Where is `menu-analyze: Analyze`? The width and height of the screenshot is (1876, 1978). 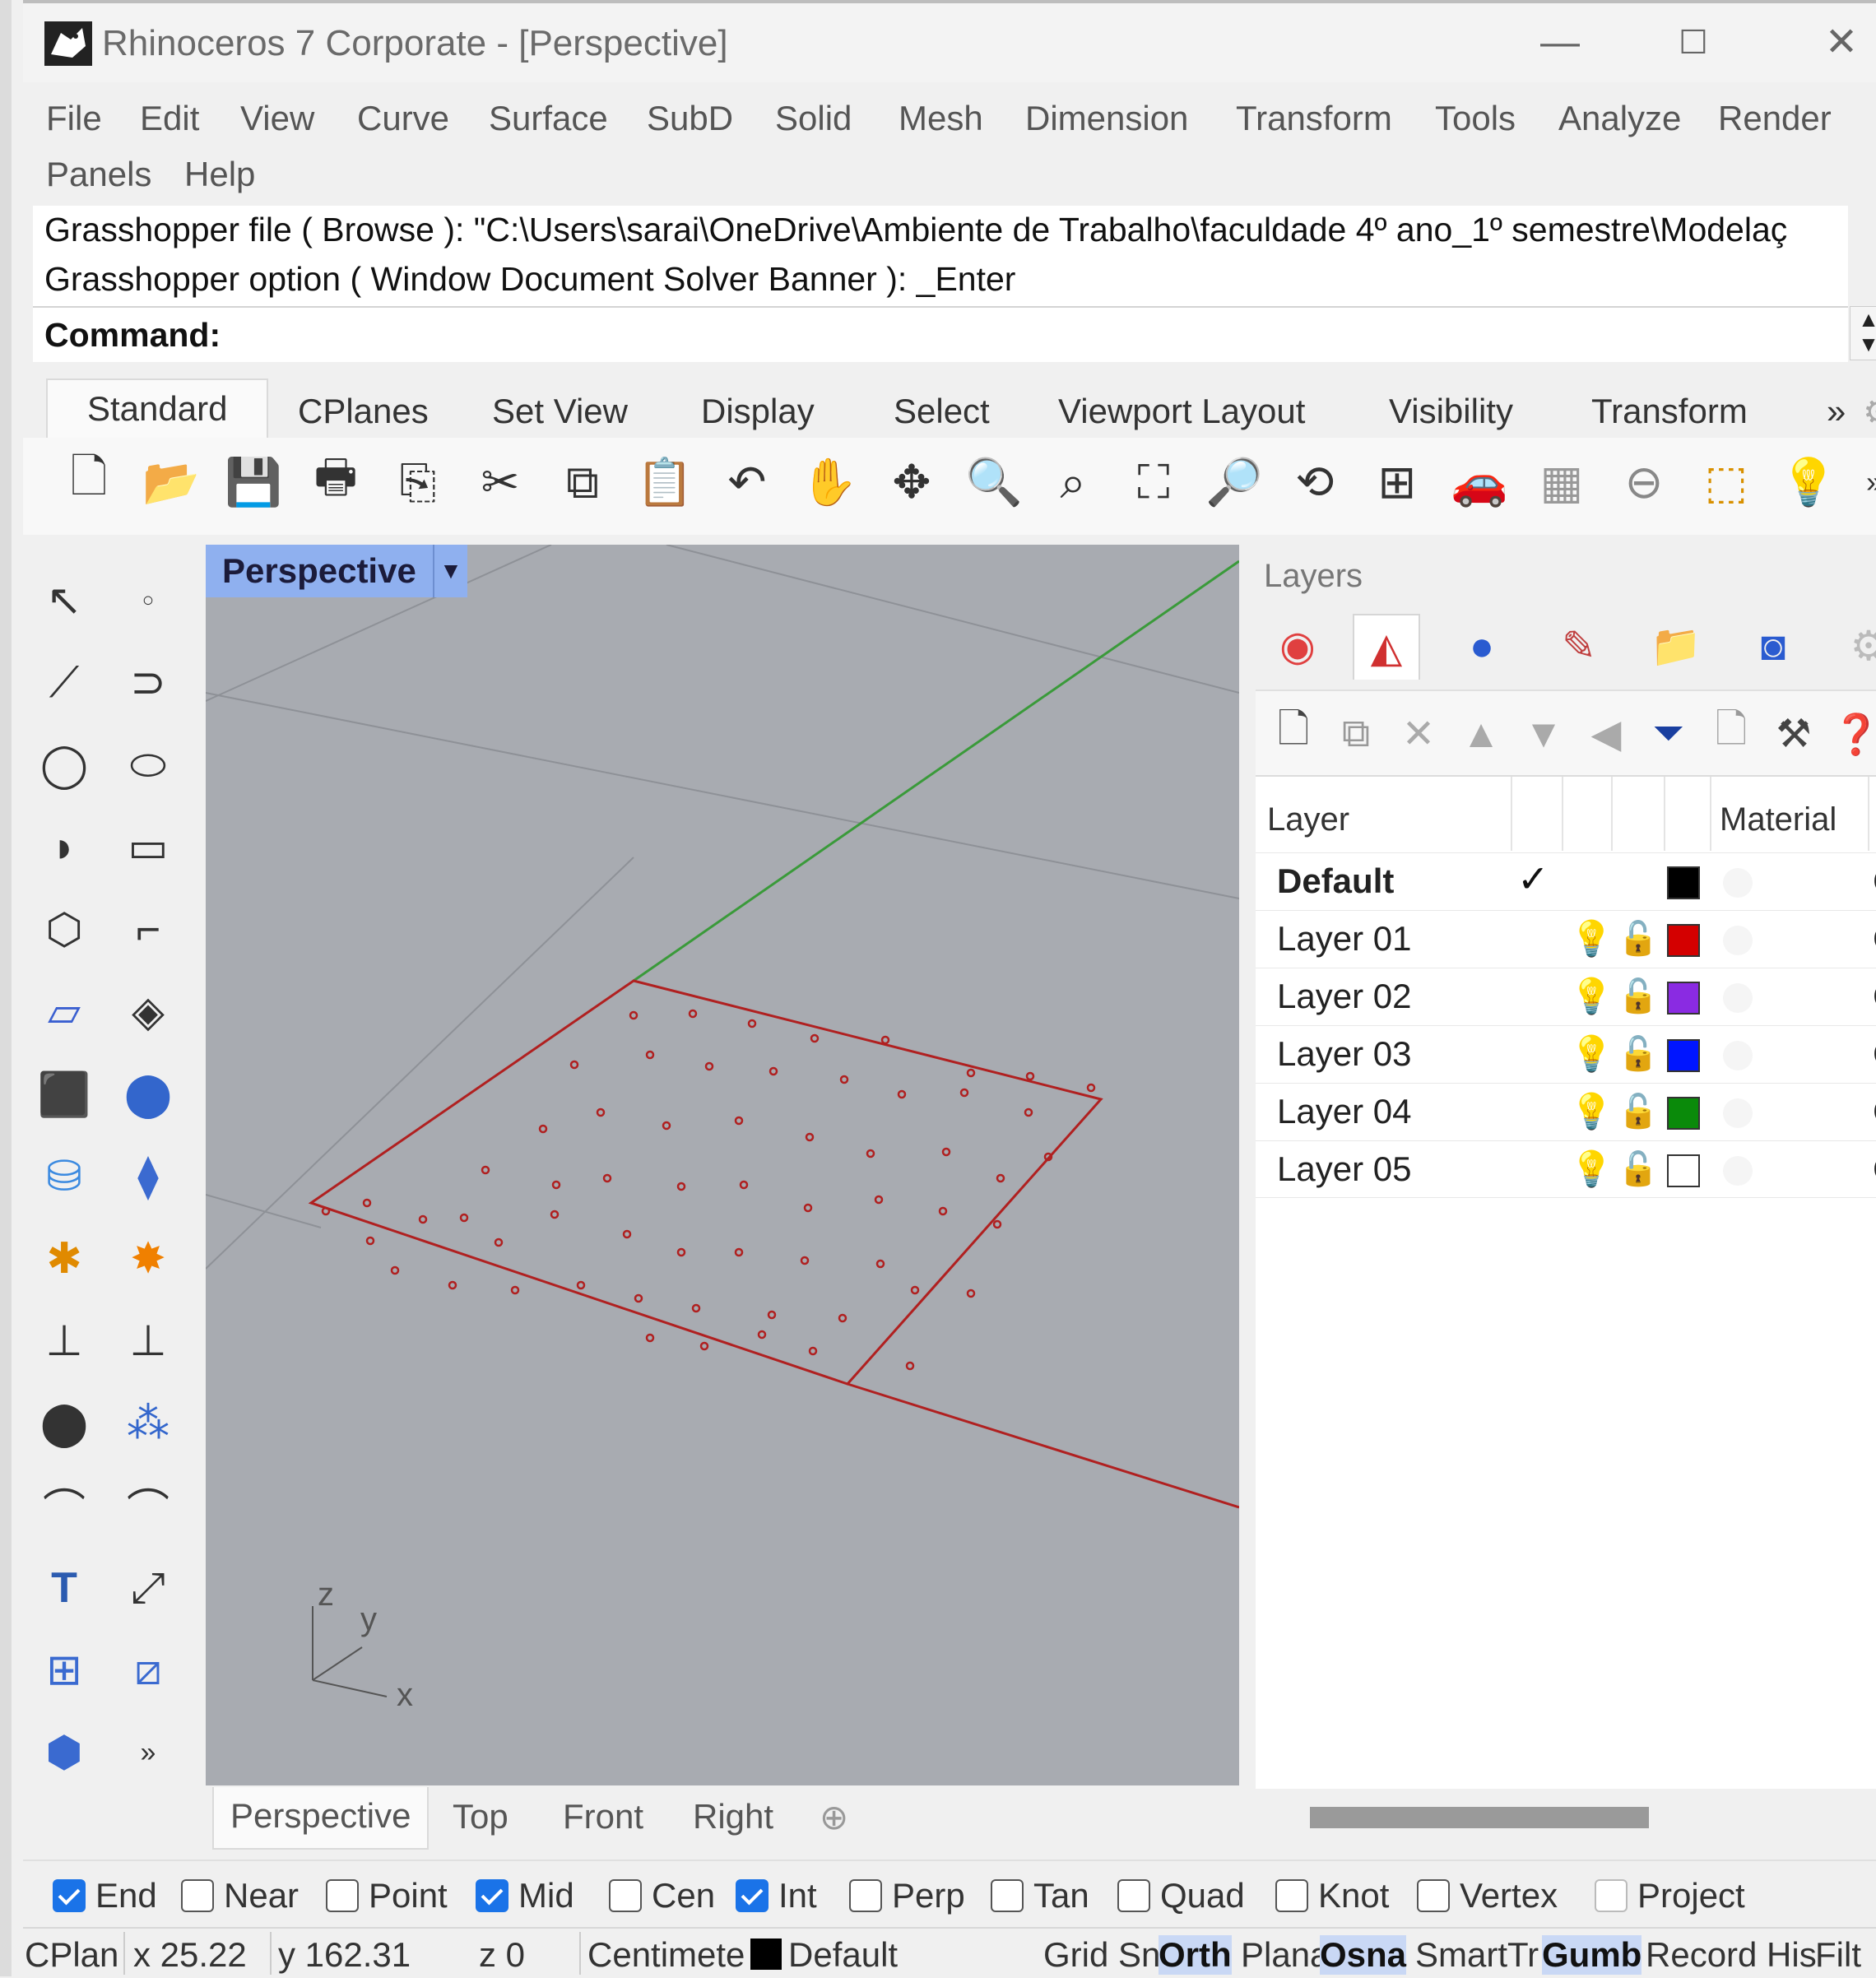
menu-analyze: Analyze is located at coordinates (1619, 118).